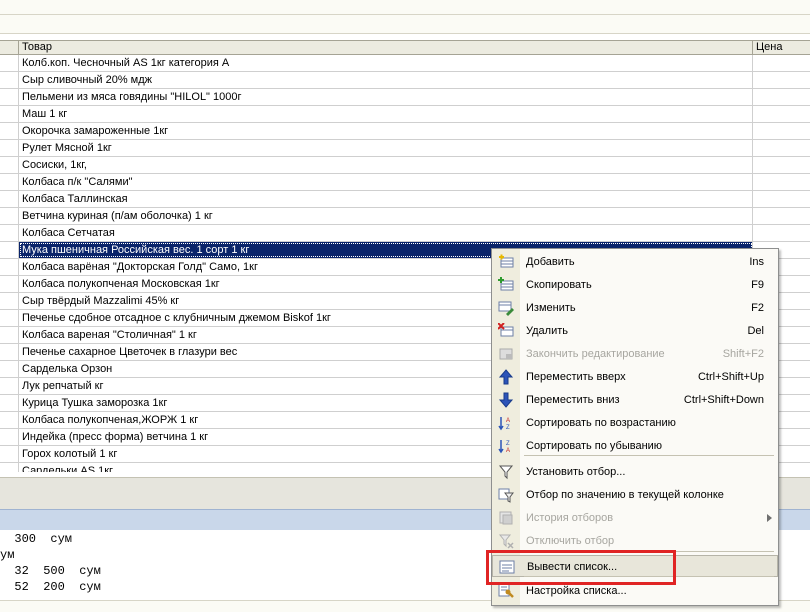 This screenshot has width=810, height=612. What do you see at coordinates (559, 285) in the screenshot?
I see `menu-item-label: Скопировать` at bounding box center [559, 285].